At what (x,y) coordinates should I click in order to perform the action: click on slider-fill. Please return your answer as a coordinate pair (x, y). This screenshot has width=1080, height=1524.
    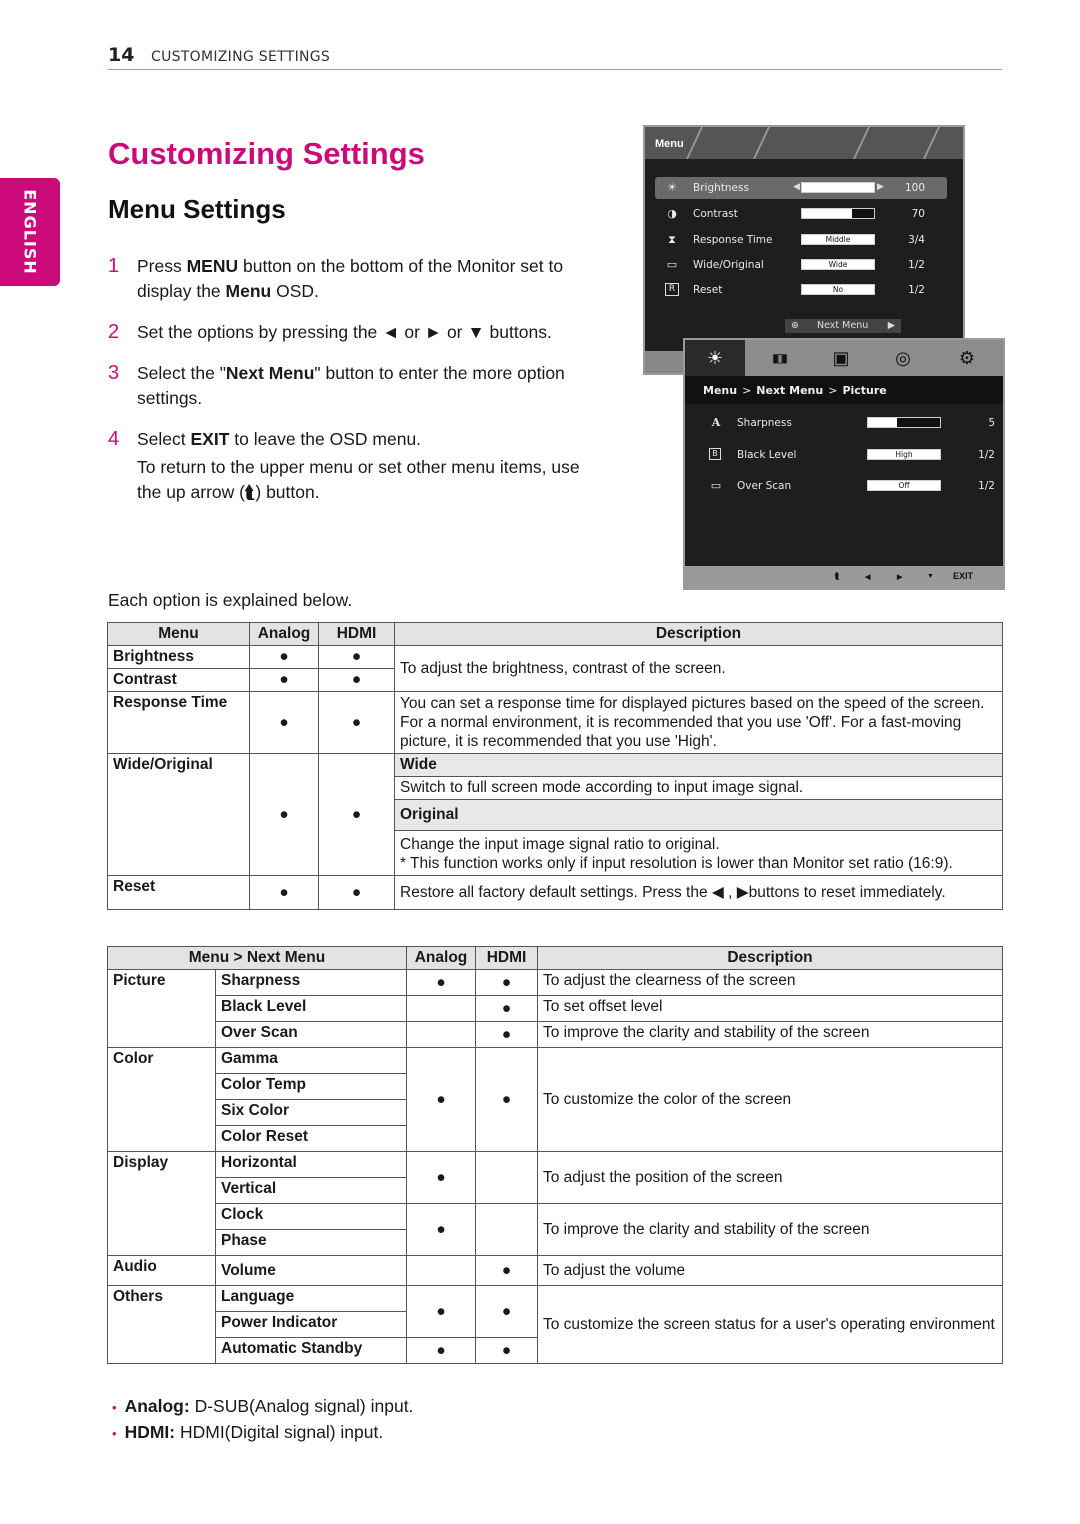
    Looking at the image, I should click on (882, 422).